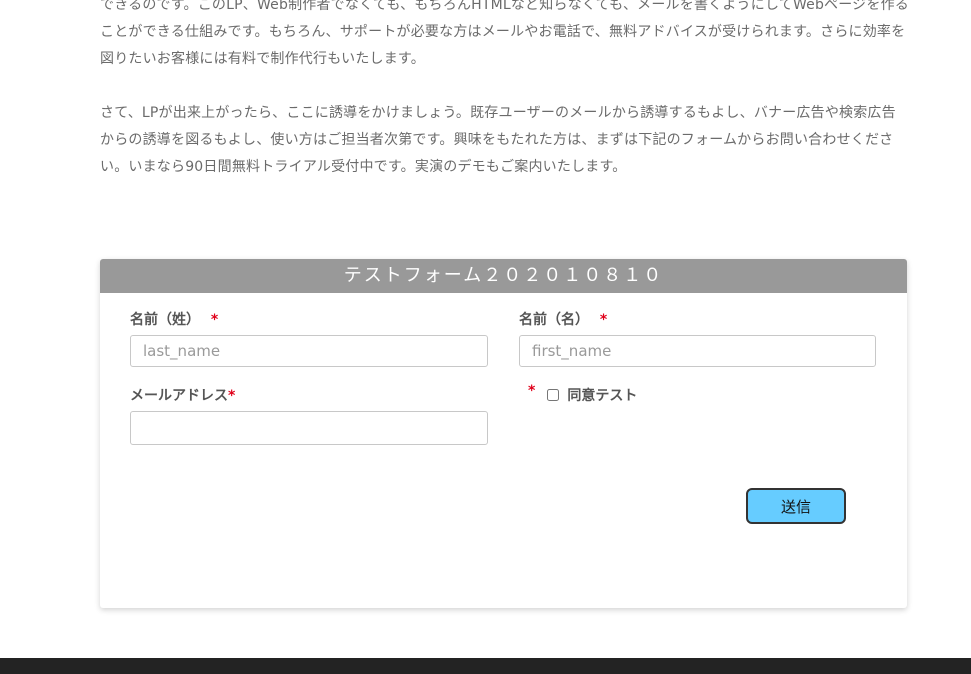  I want to click on first-name-label: 名前（名） *, so click(563, 319).